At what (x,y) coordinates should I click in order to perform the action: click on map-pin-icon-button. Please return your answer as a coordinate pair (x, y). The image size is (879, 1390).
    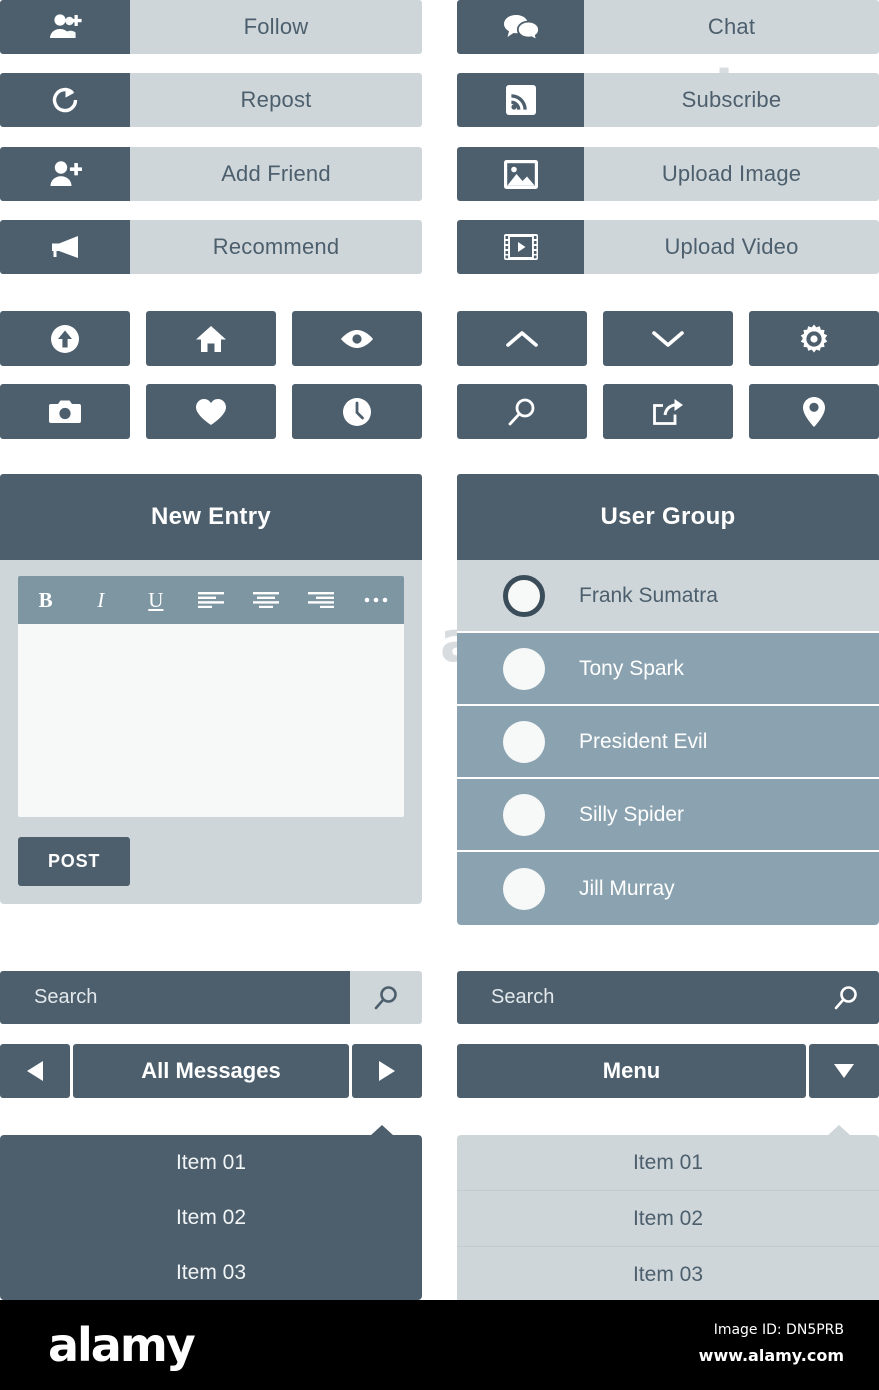
    Looking at the image, I should click on (814, 411).